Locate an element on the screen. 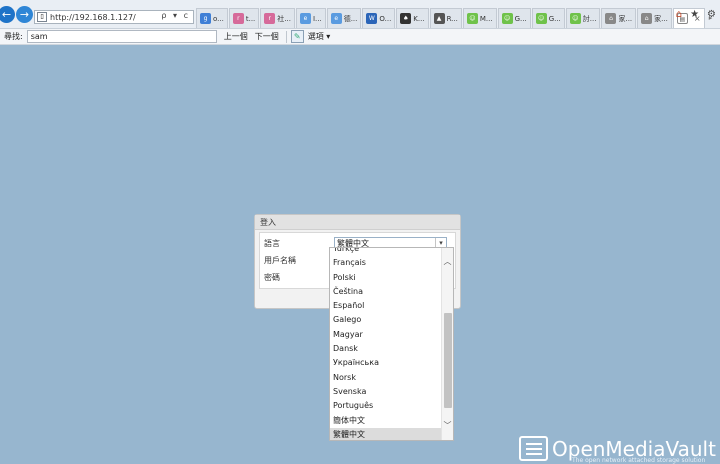  address-bar: ▯ http://192.168.1.127/ ρ ▾ c is located at coordinates (114, 17).